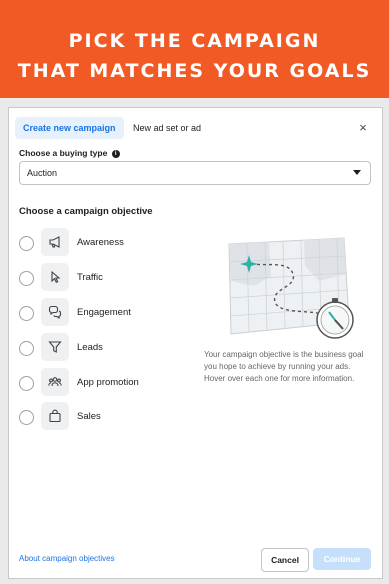 The width and height of the screenshot is (389, 584). What do you see at coordinates (342, 559) in the screenshot?
I see `continue-button: Continue` at bounding box center [342, 559].